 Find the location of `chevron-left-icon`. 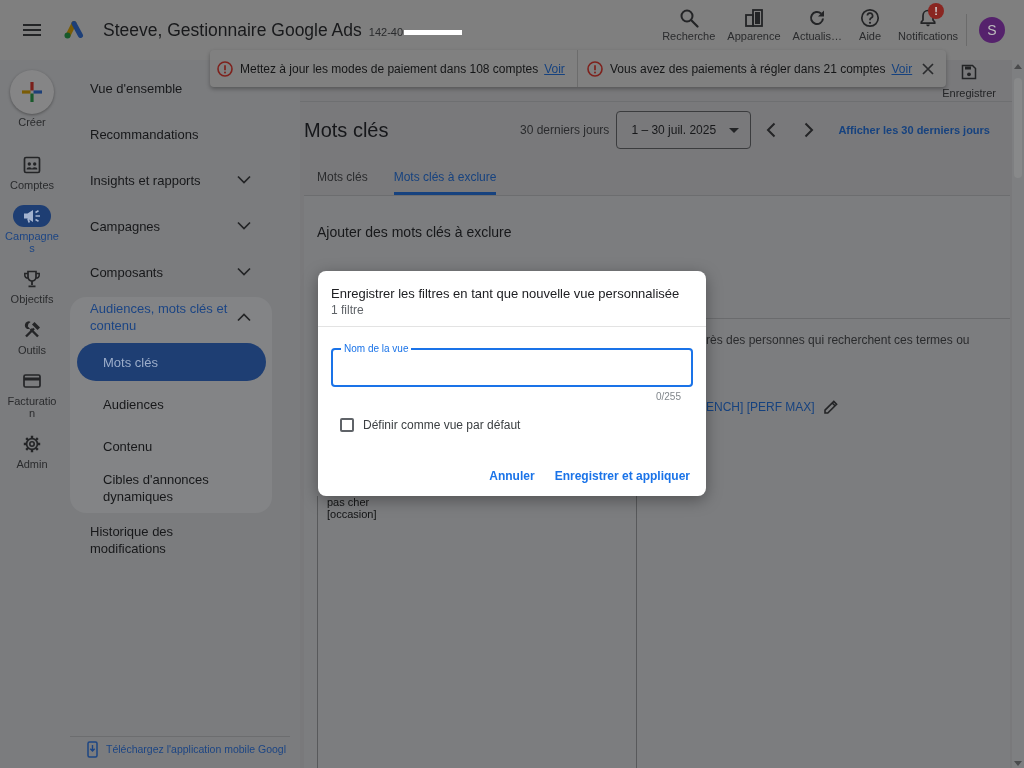

chevron-left-icon is located at coordinates (771, 130).